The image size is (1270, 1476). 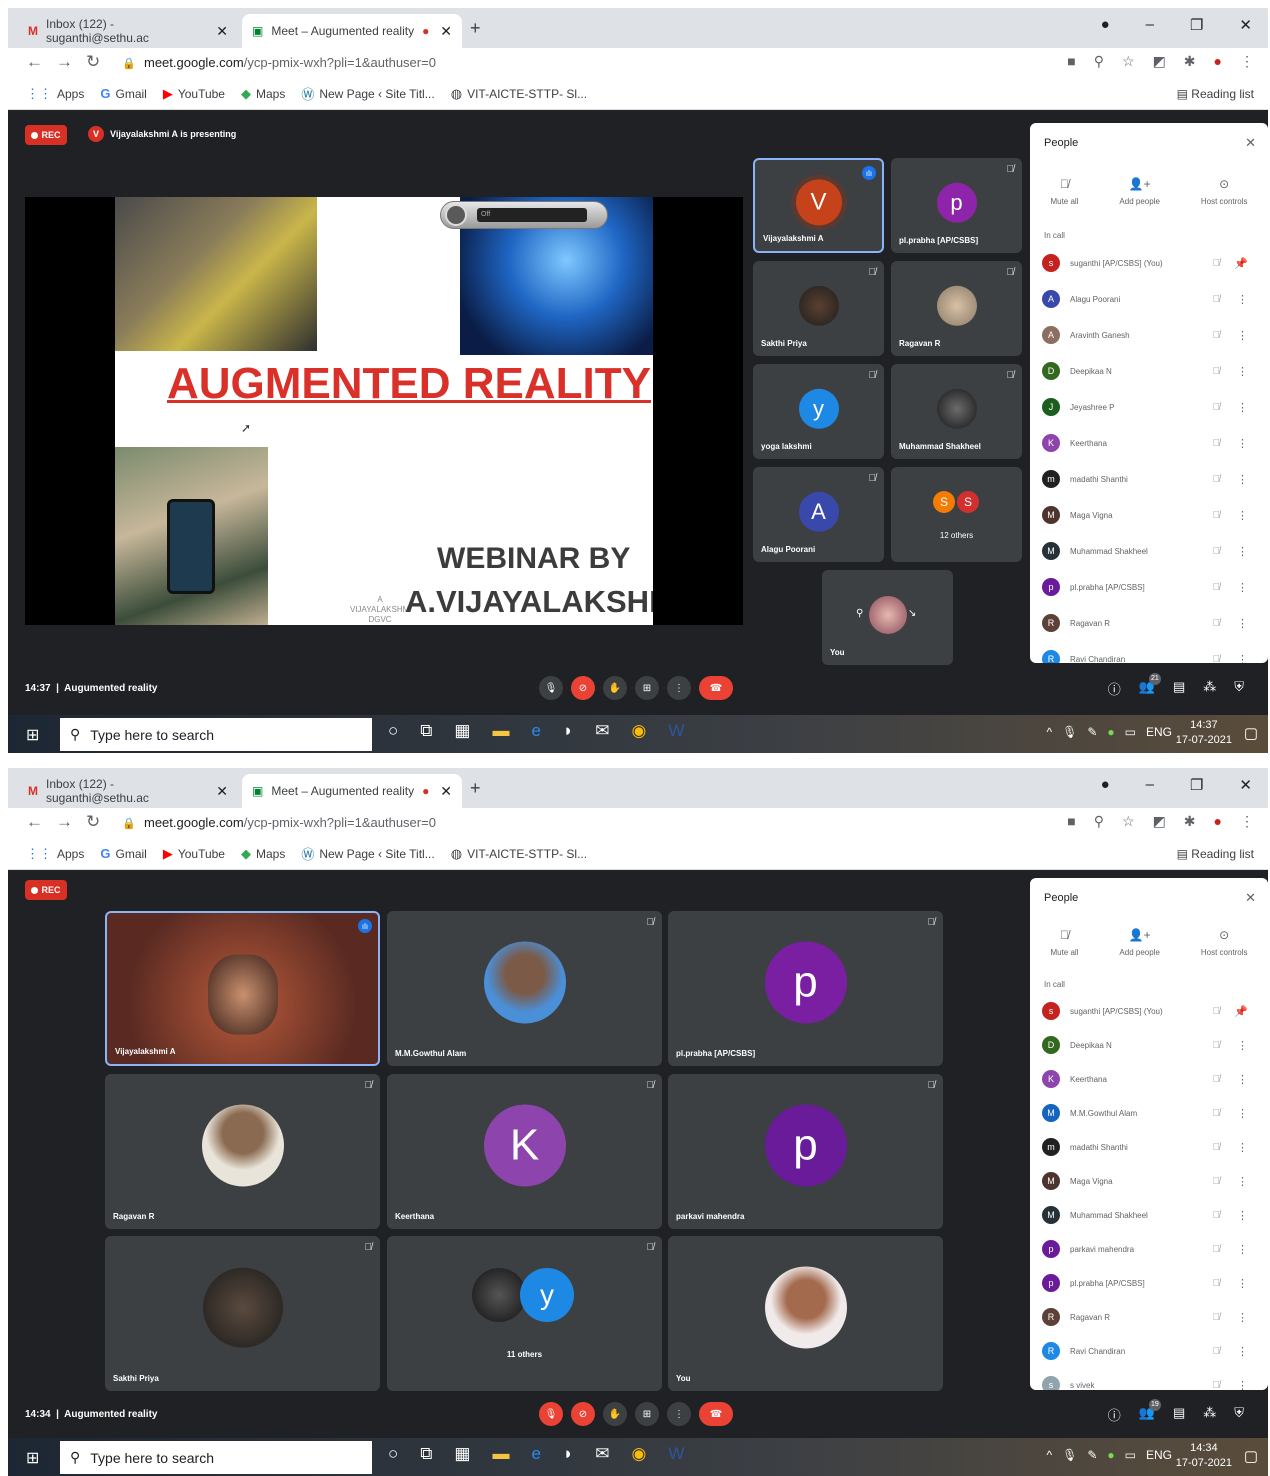 What do you see at coordinates (1250, 143) in the screenshot?
I see `close-panel-icon: ✕` at bounding box center [1250, 143].